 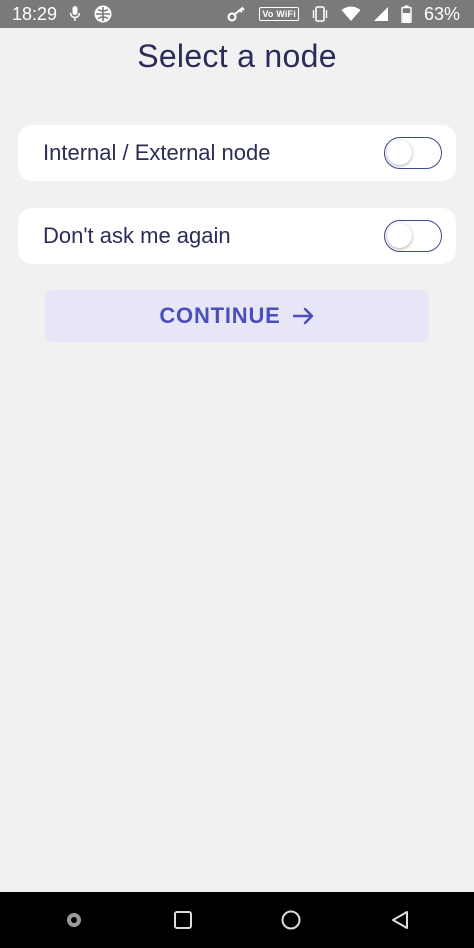 What do you see at coordinates (406, 14) in the screenshot?
I see `battery-icon` at bounding box center [406, 14].